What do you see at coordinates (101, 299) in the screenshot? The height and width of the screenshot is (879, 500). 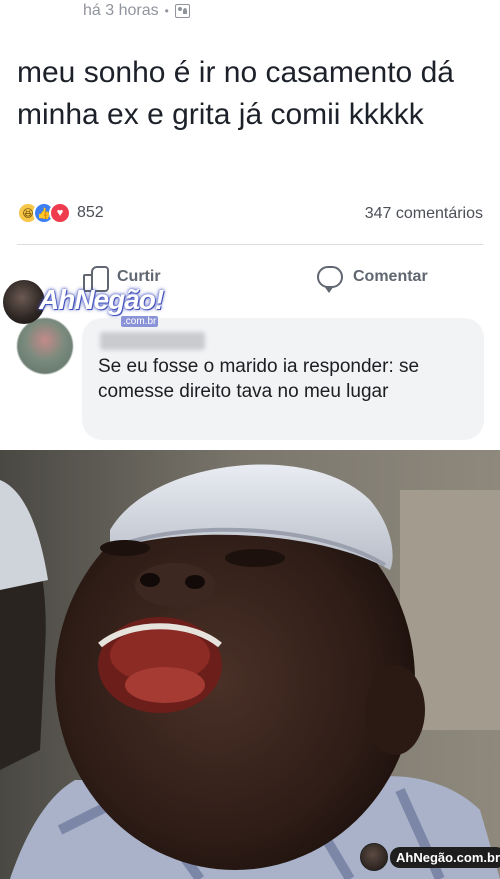 I see `watermark-top-text: AhNegão!` at bounding box center [101, 299].